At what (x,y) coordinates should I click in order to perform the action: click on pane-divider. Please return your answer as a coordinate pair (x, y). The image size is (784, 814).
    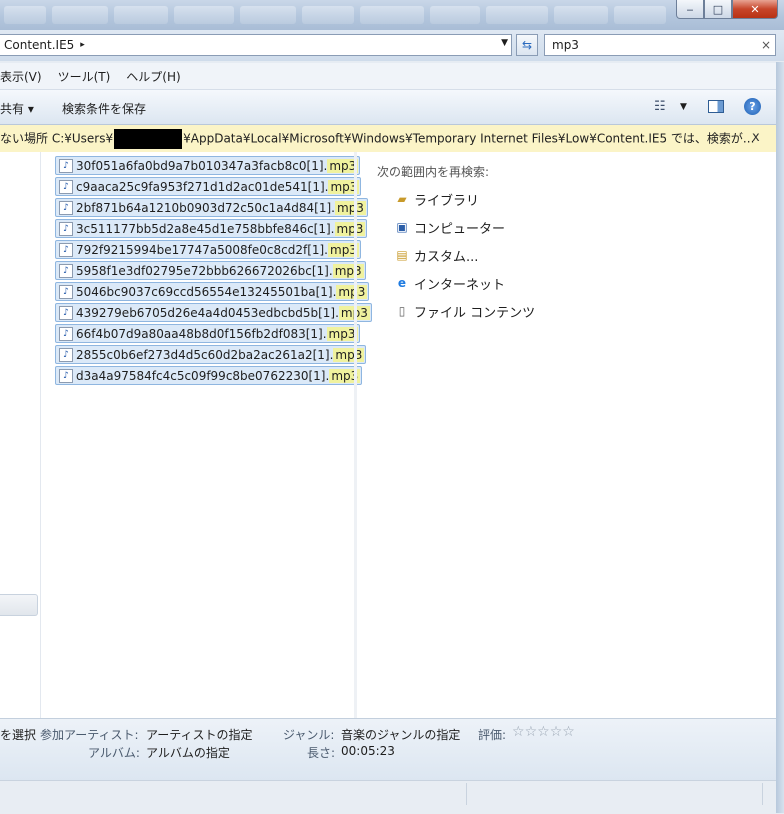
    Looking at the image, I should click on (355, 435).